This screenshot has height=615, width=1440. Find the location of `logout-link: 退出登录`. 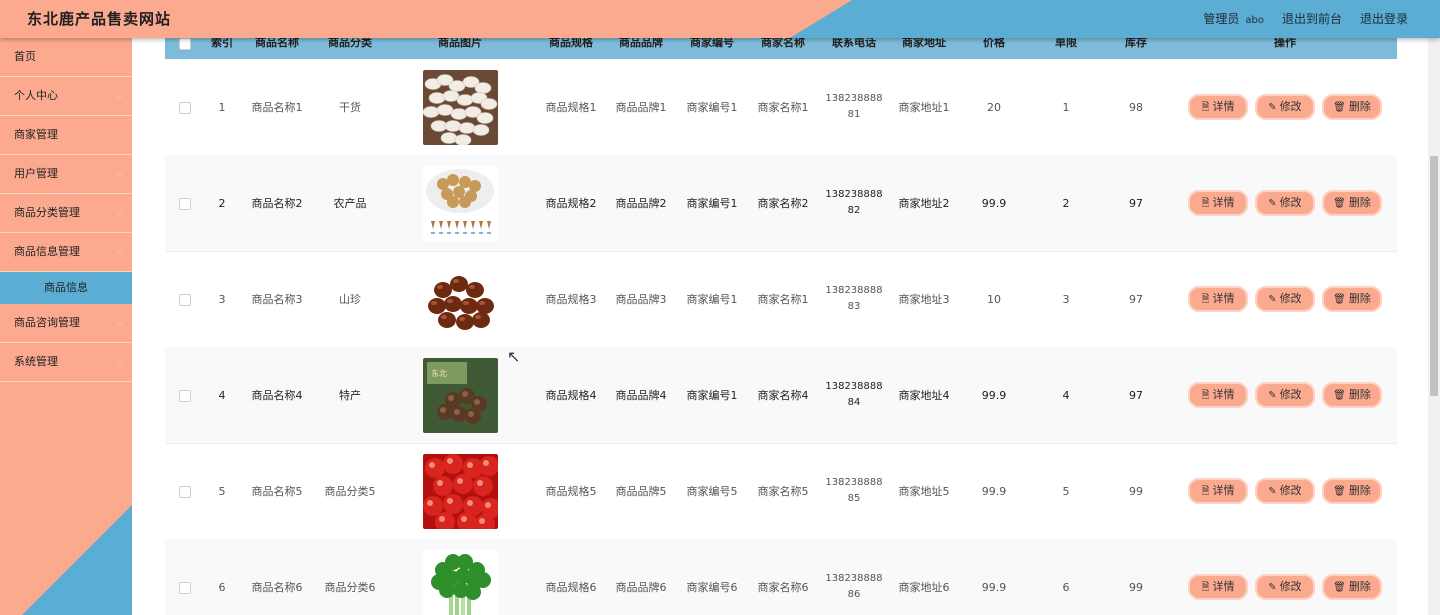

logout-link: 退出登录 is located at coordinates (1384, 18).